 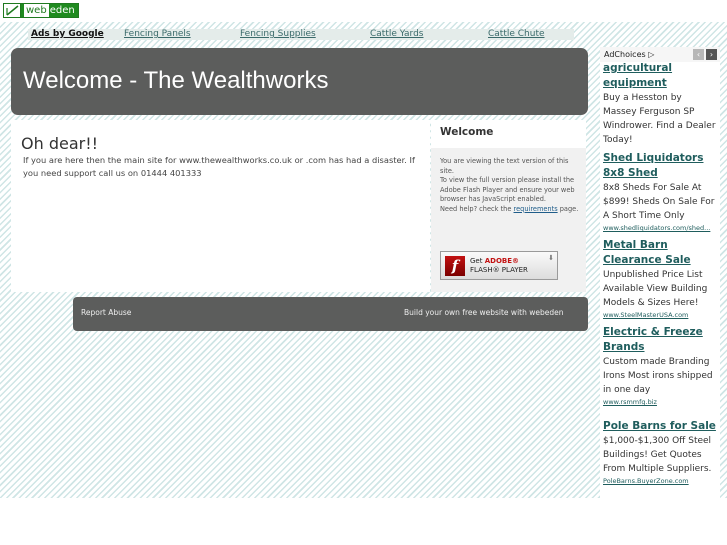 What do you see at coordinates (60, 143) in the screenshot?
I see `content-heading: Oh dear!!` at bounding box center [60, 143].